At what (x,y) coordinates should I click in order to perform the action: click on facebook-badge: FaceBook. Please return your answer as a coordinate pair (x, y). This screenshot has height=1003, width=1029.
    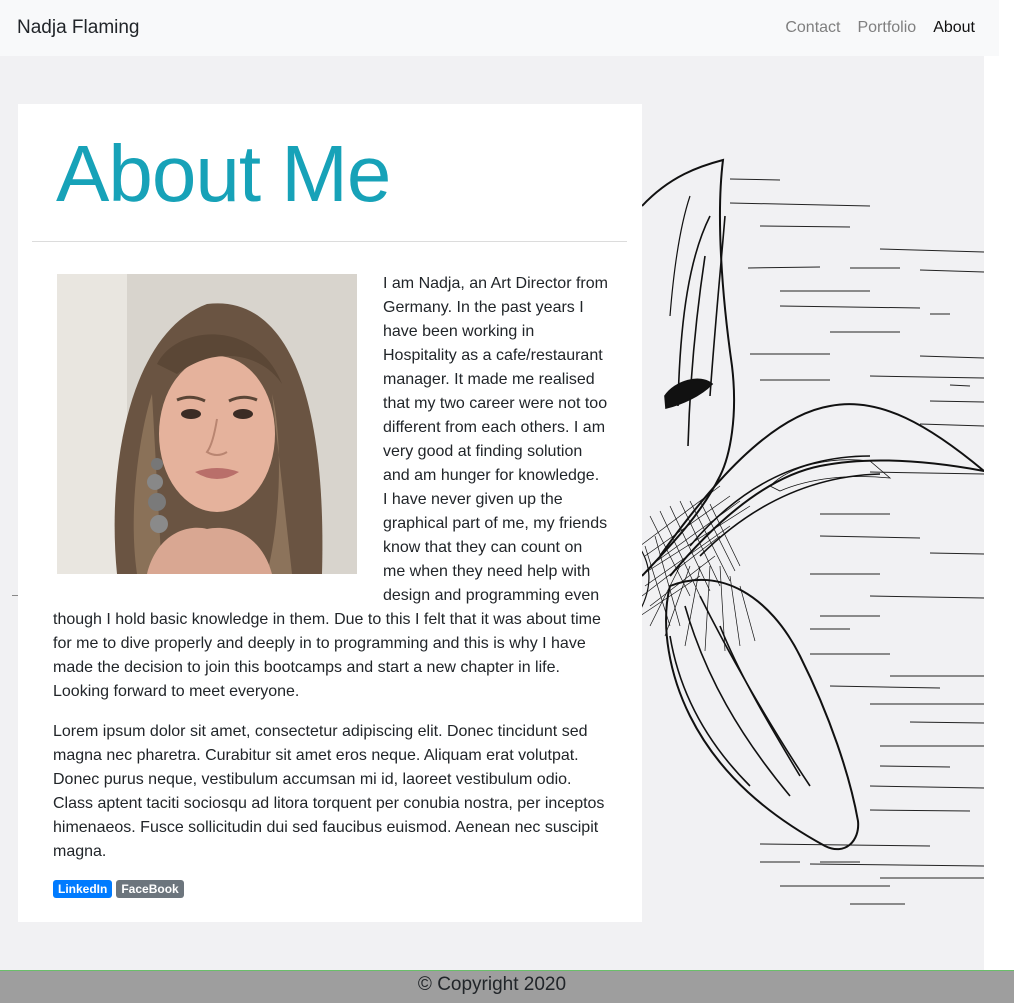
    Looking at the image, I should click on (150, 889).